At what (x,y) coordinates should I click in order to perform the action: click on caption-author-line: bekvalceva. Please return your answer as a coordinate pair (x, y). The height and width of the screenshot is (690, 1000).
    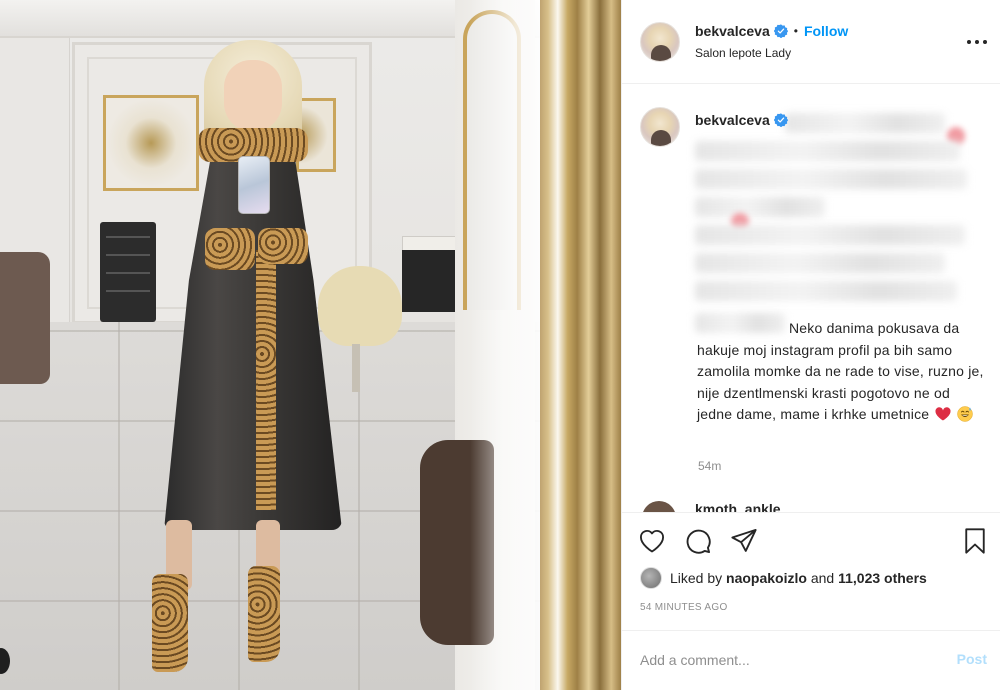
    Looking at the image, I should click on (741, 120).